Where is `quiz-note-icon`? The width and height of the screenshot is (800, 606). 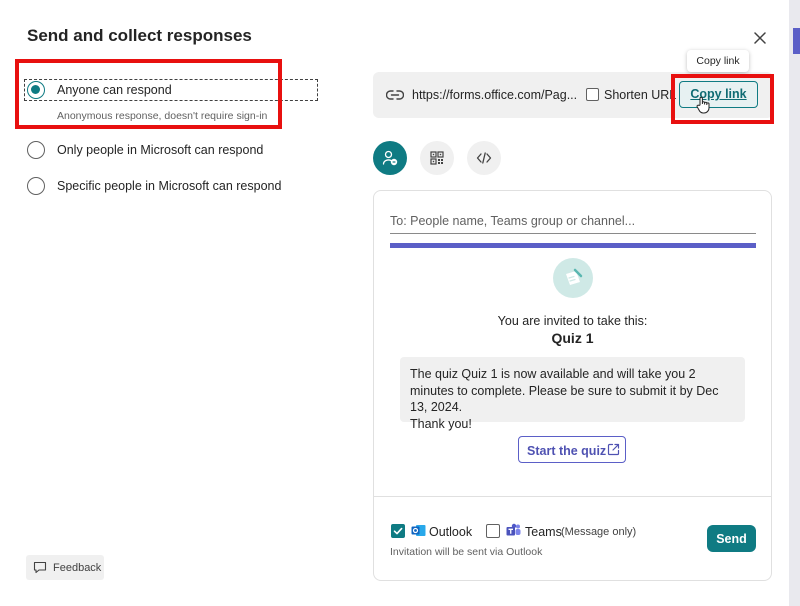
quiz-note-icon is located at coordinates (574, 276).